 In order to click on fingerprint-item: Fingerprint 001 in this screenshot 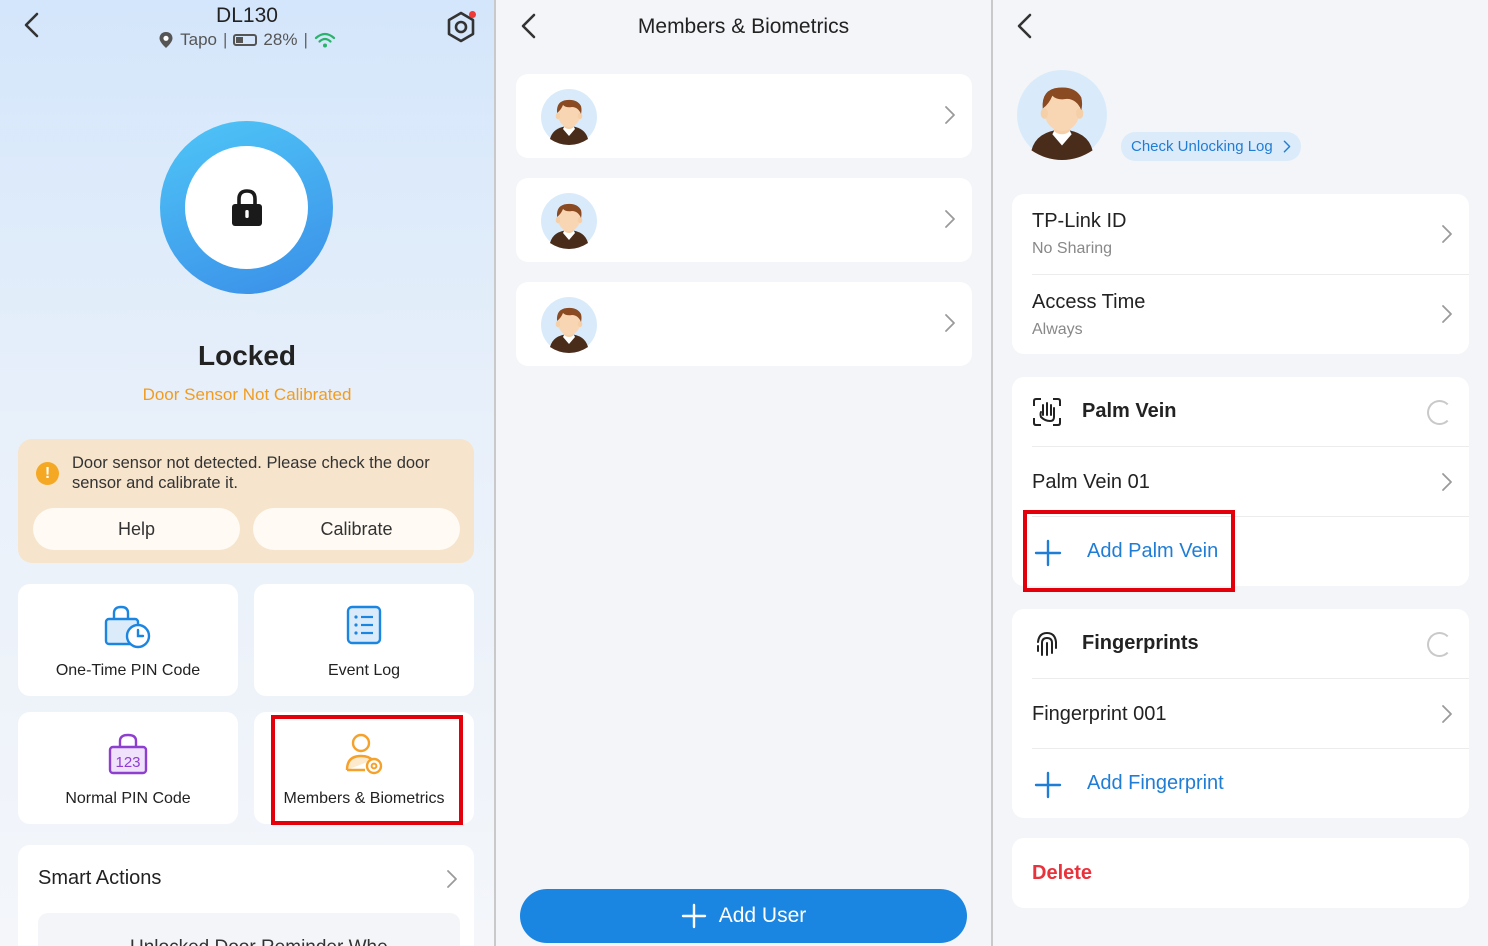, I will do `click(1240, 713)`.